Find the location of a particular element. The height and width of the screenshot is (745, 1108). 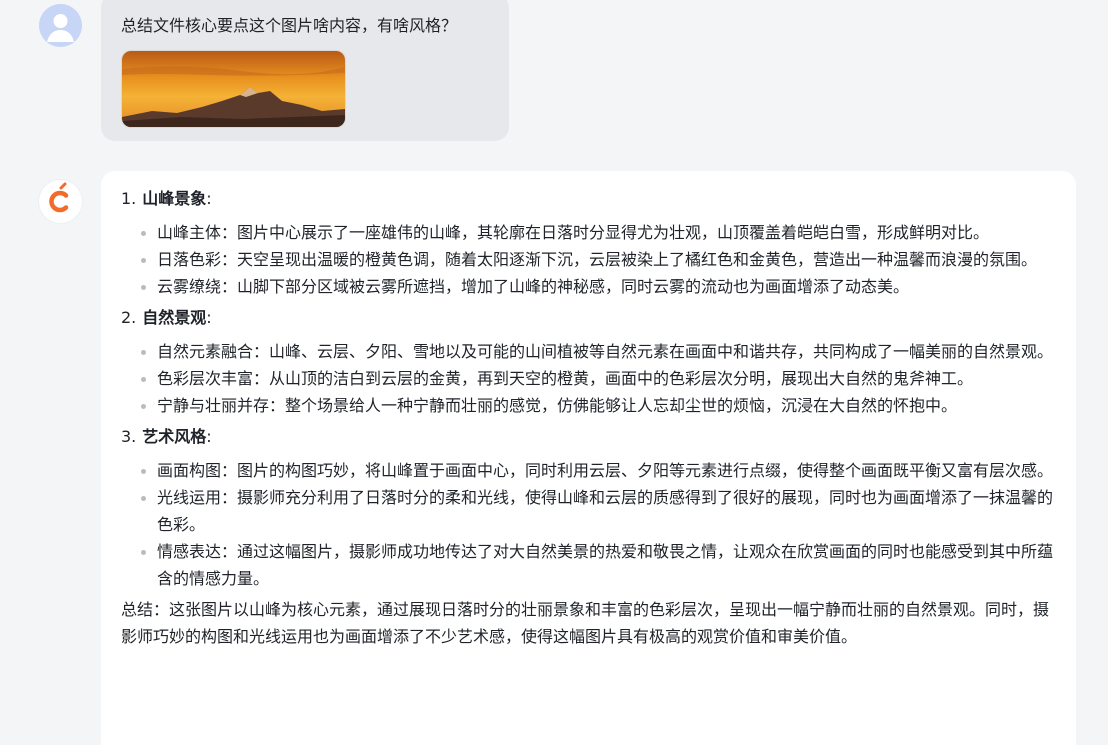

section-number: 1. is located at coordinates (129, 198).